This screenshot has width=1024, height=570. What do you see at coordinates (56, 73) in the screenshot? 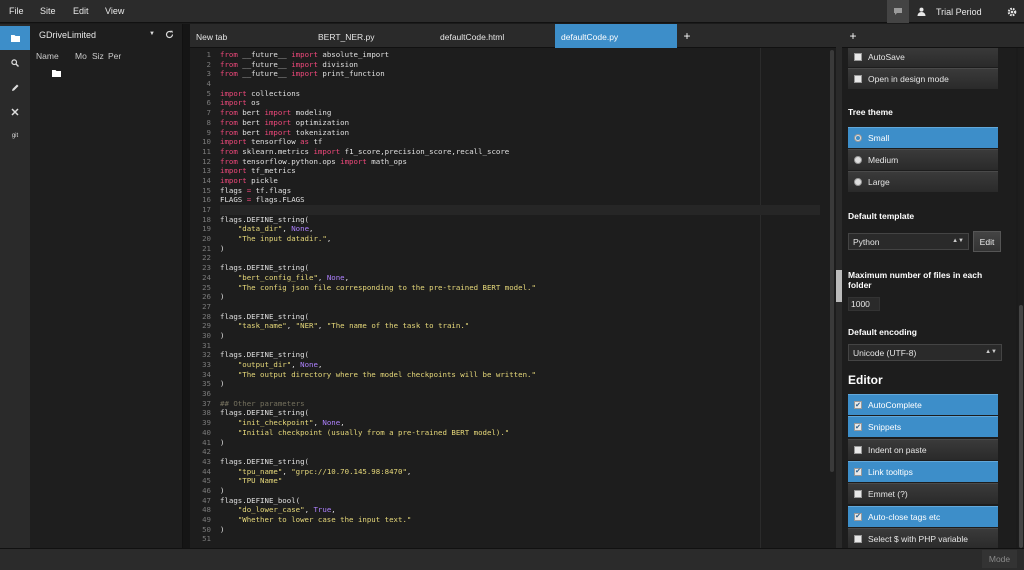
I see `folder-icon` at bounding box center [56, 73].